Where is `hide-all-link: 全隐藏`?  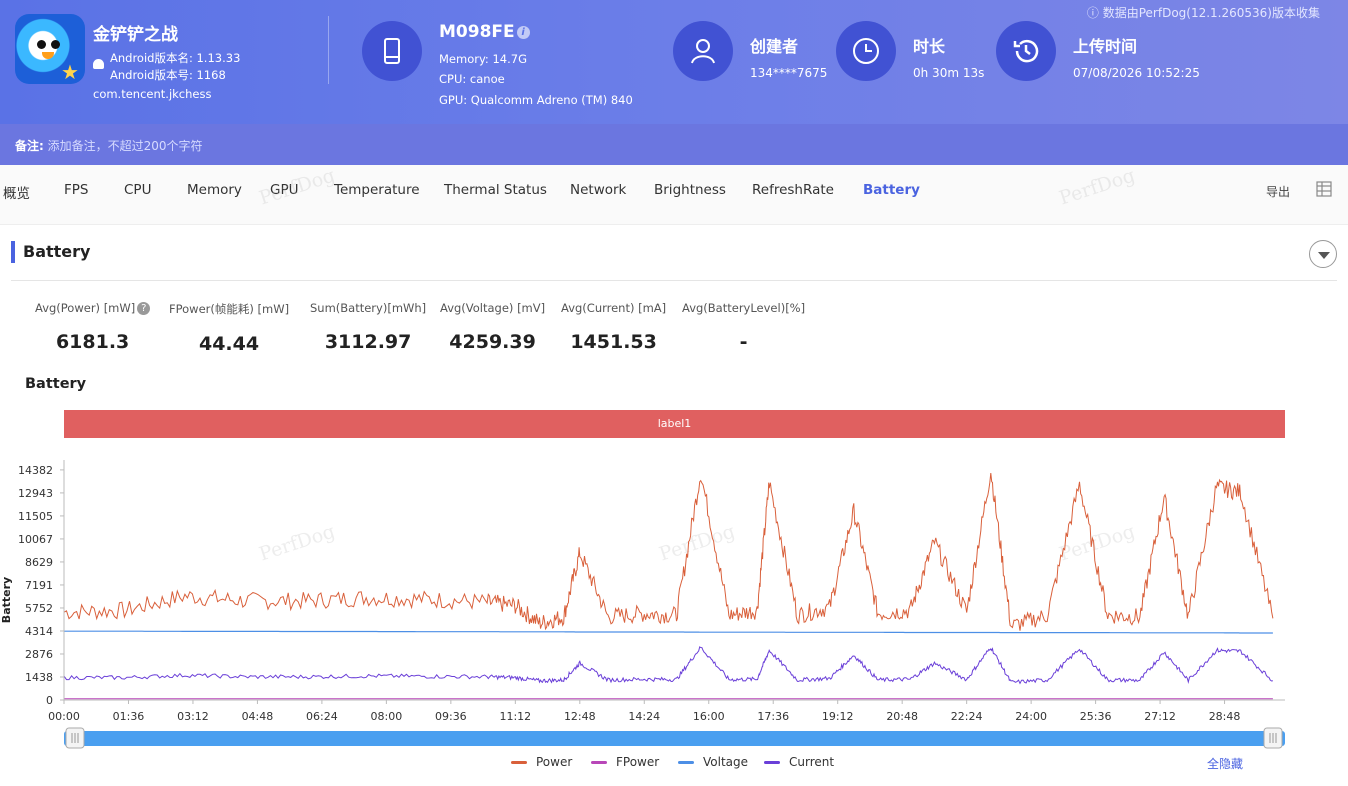
hide-all-link: 全隐藏 is located at coordinates (1225, 763).